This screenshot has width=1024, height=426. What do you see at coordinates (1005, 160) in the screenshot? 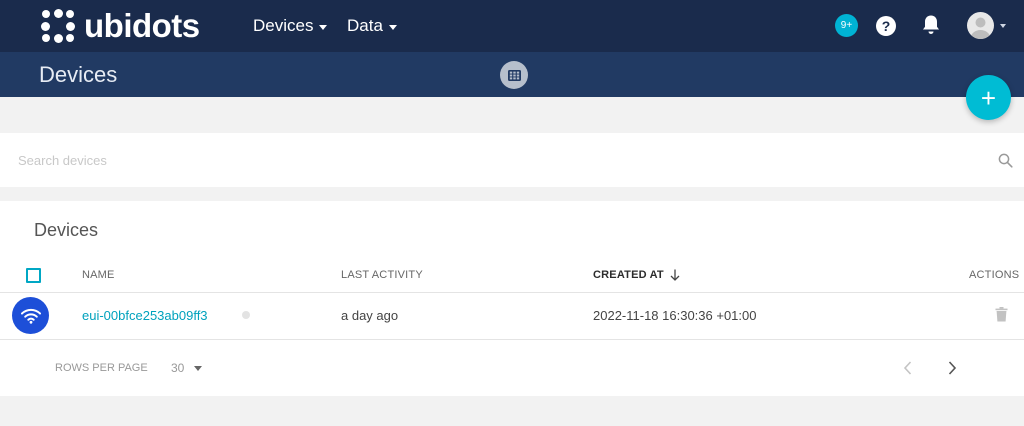
I see `search-icon` at bounding box center [1005, 160].